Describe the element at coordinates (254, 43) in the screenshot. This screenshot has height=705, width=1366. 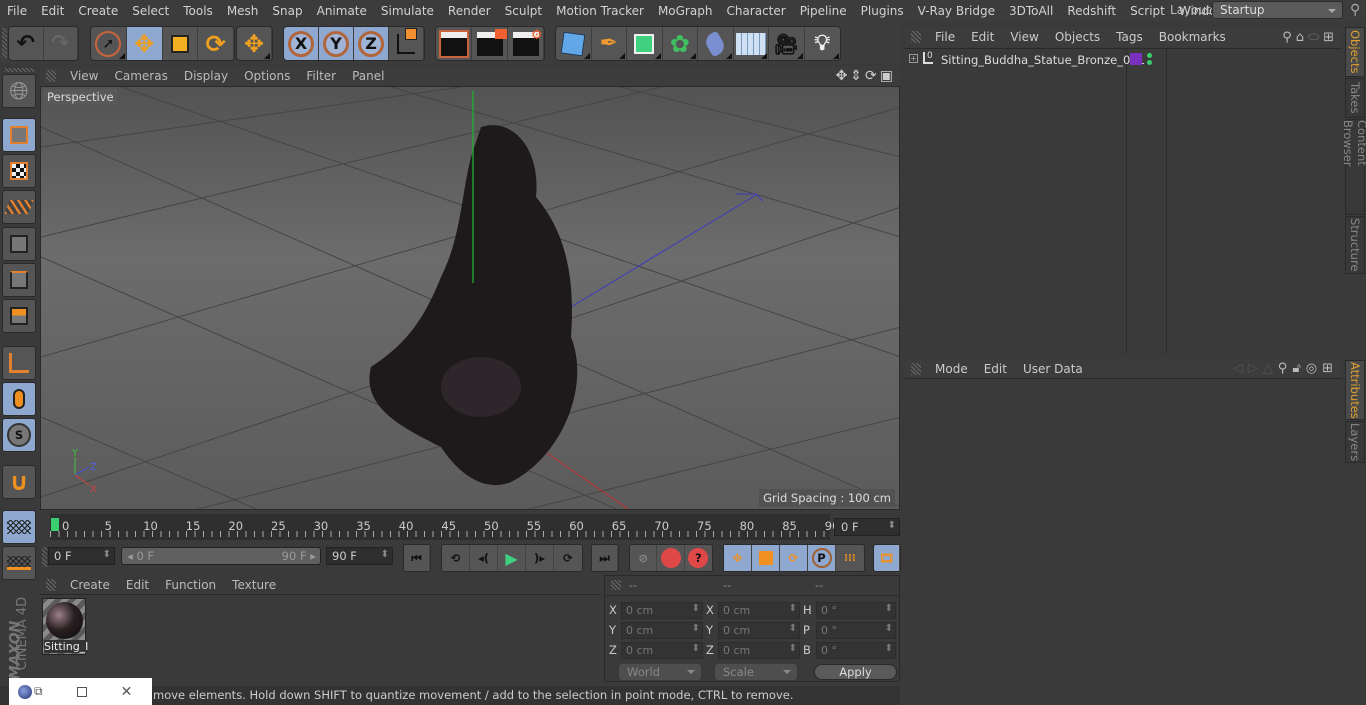
I see `recent-move-button: ✥` at that location.